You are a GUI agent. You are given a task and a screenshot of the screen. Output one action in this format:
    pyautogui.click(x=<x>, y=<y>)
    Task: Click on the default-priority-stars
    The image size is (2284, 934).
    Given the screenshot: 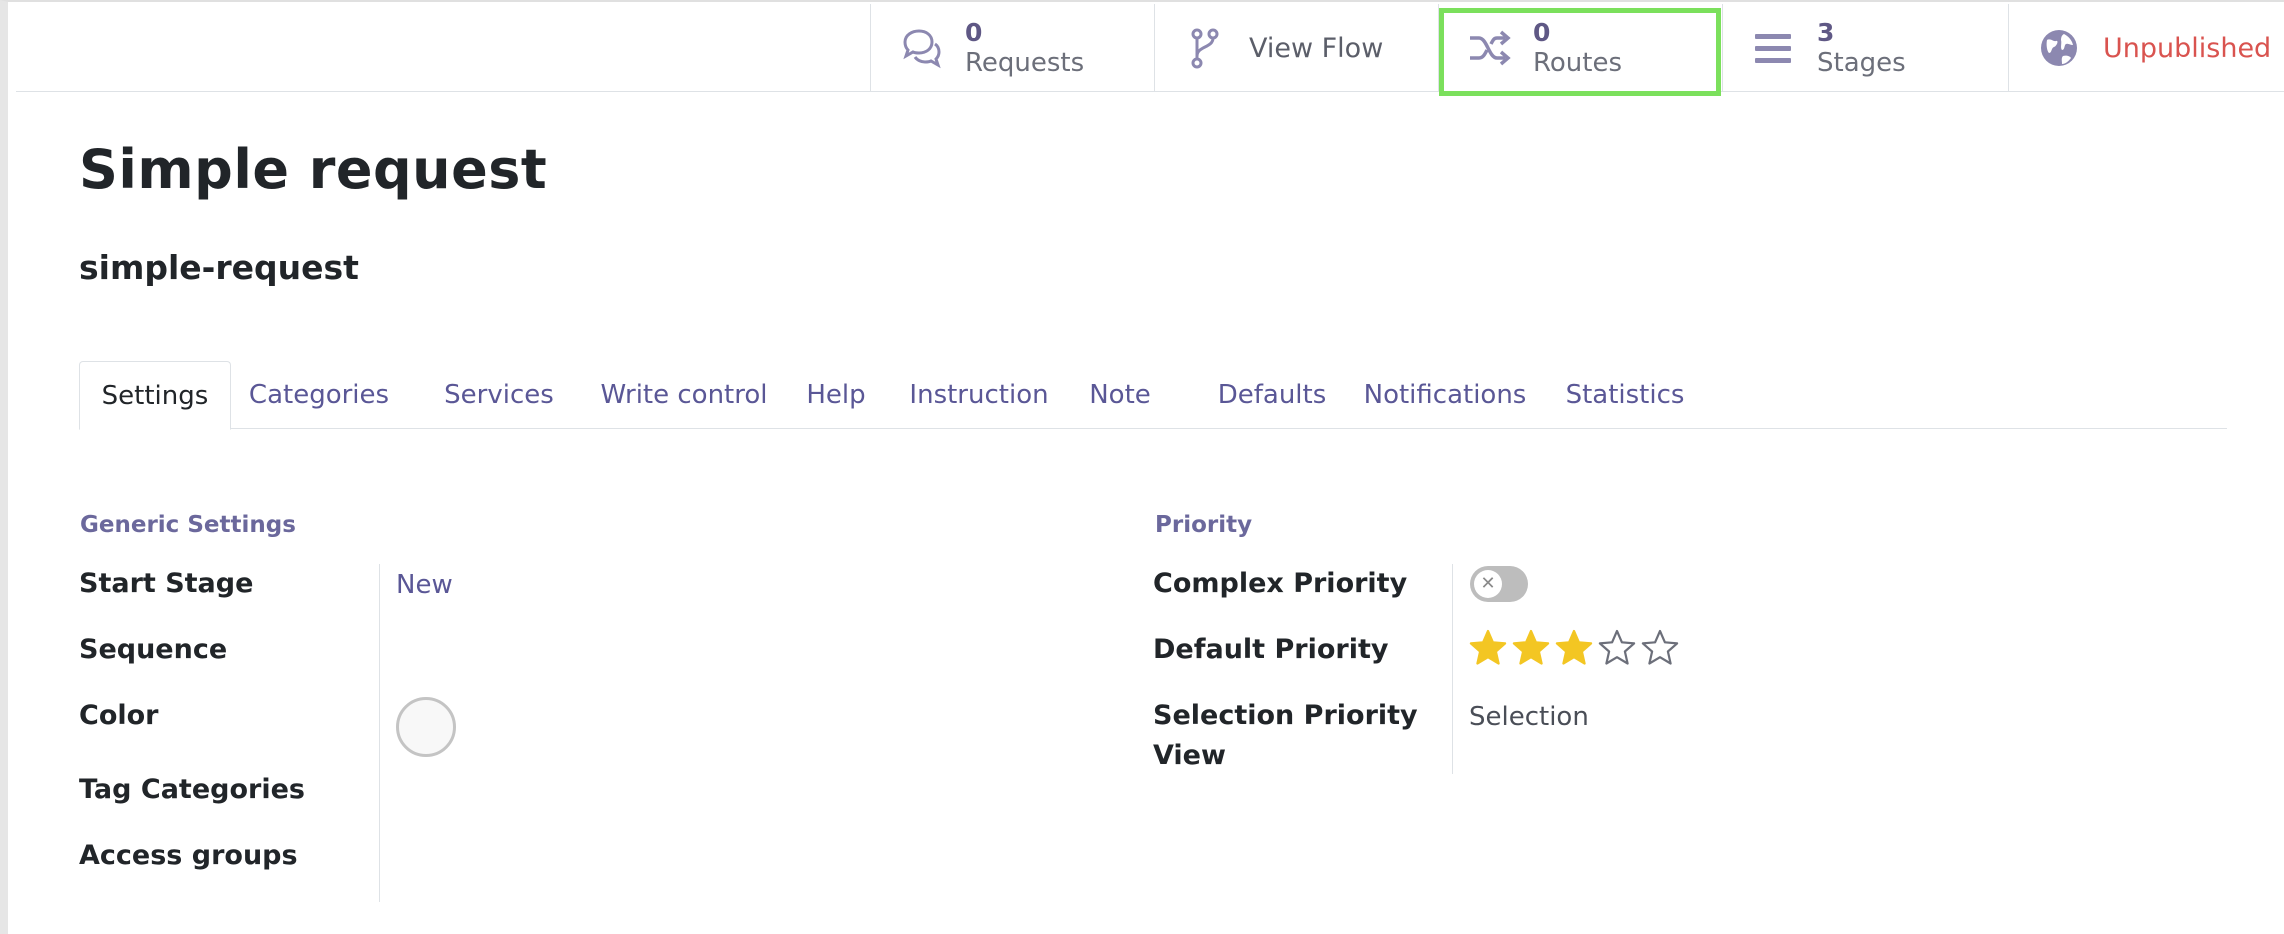 What is the action you would take?
    pyautogui.click(x=1575, y=648)
    